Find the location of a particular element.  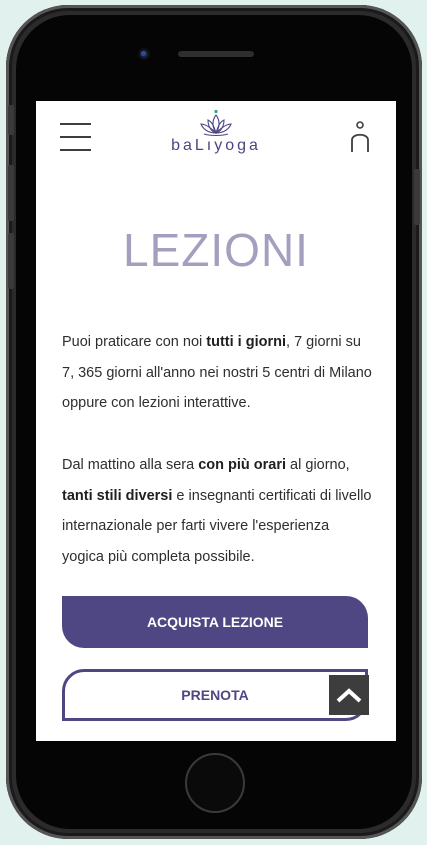

logo-text: baLıyoga is located at coordinates (216, 145).